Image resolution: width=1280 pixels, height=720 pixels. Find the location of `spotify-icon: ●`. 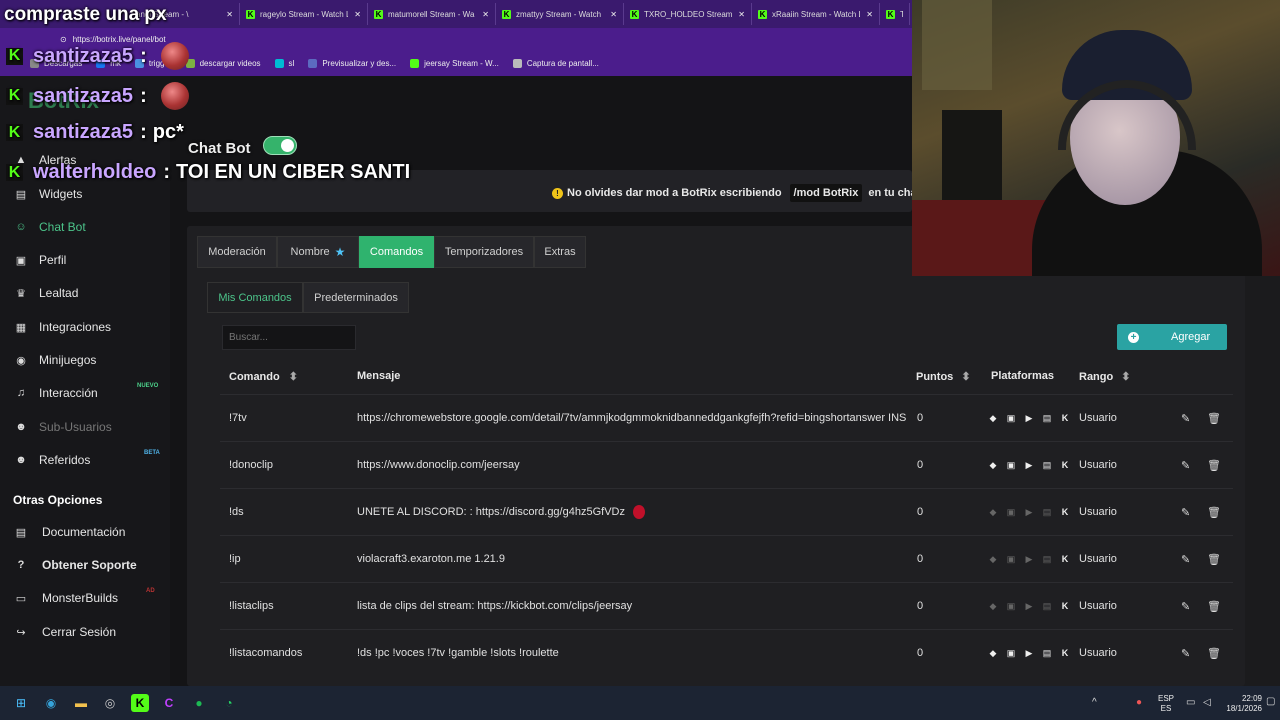

spotify-icon: ● is located at coordinates (199, 703).